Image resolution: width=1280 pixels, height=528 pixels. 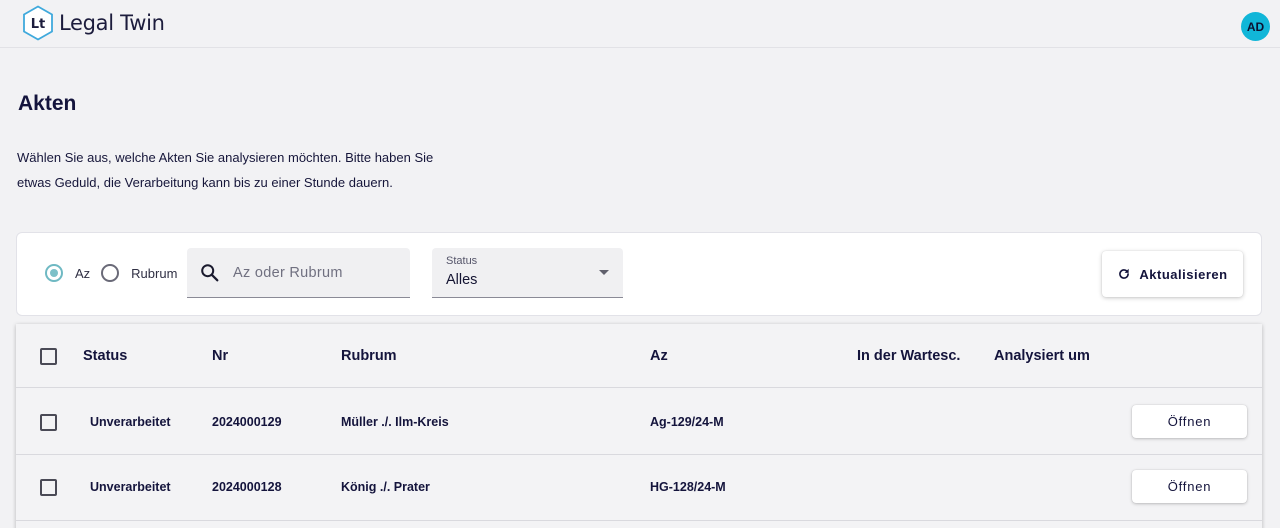 What do you see at coordinates (385, 487) in the screenshot?
I see `row-rubrum: König ./. Prater` at bounding box center [385, 487].